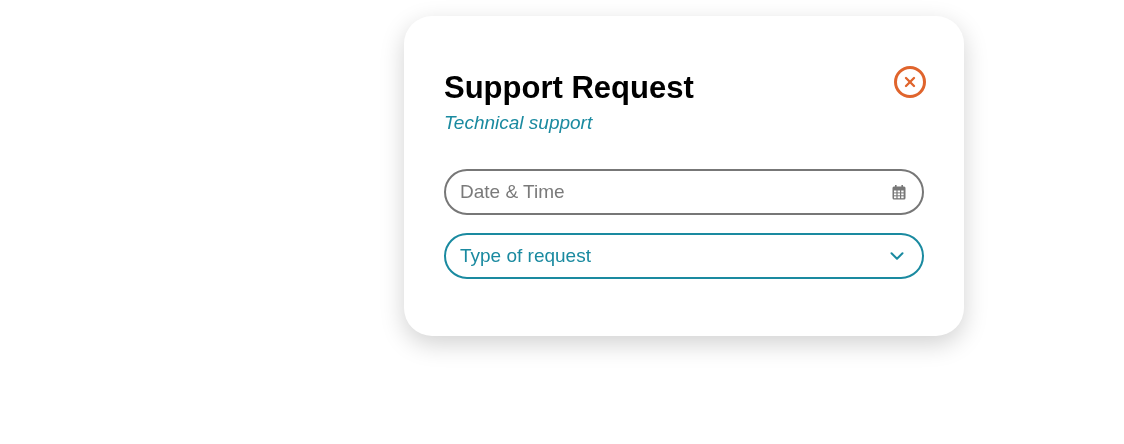 The height and width of the screenshot is (444, 1124). I want to click on close-button, so click(910, 82).